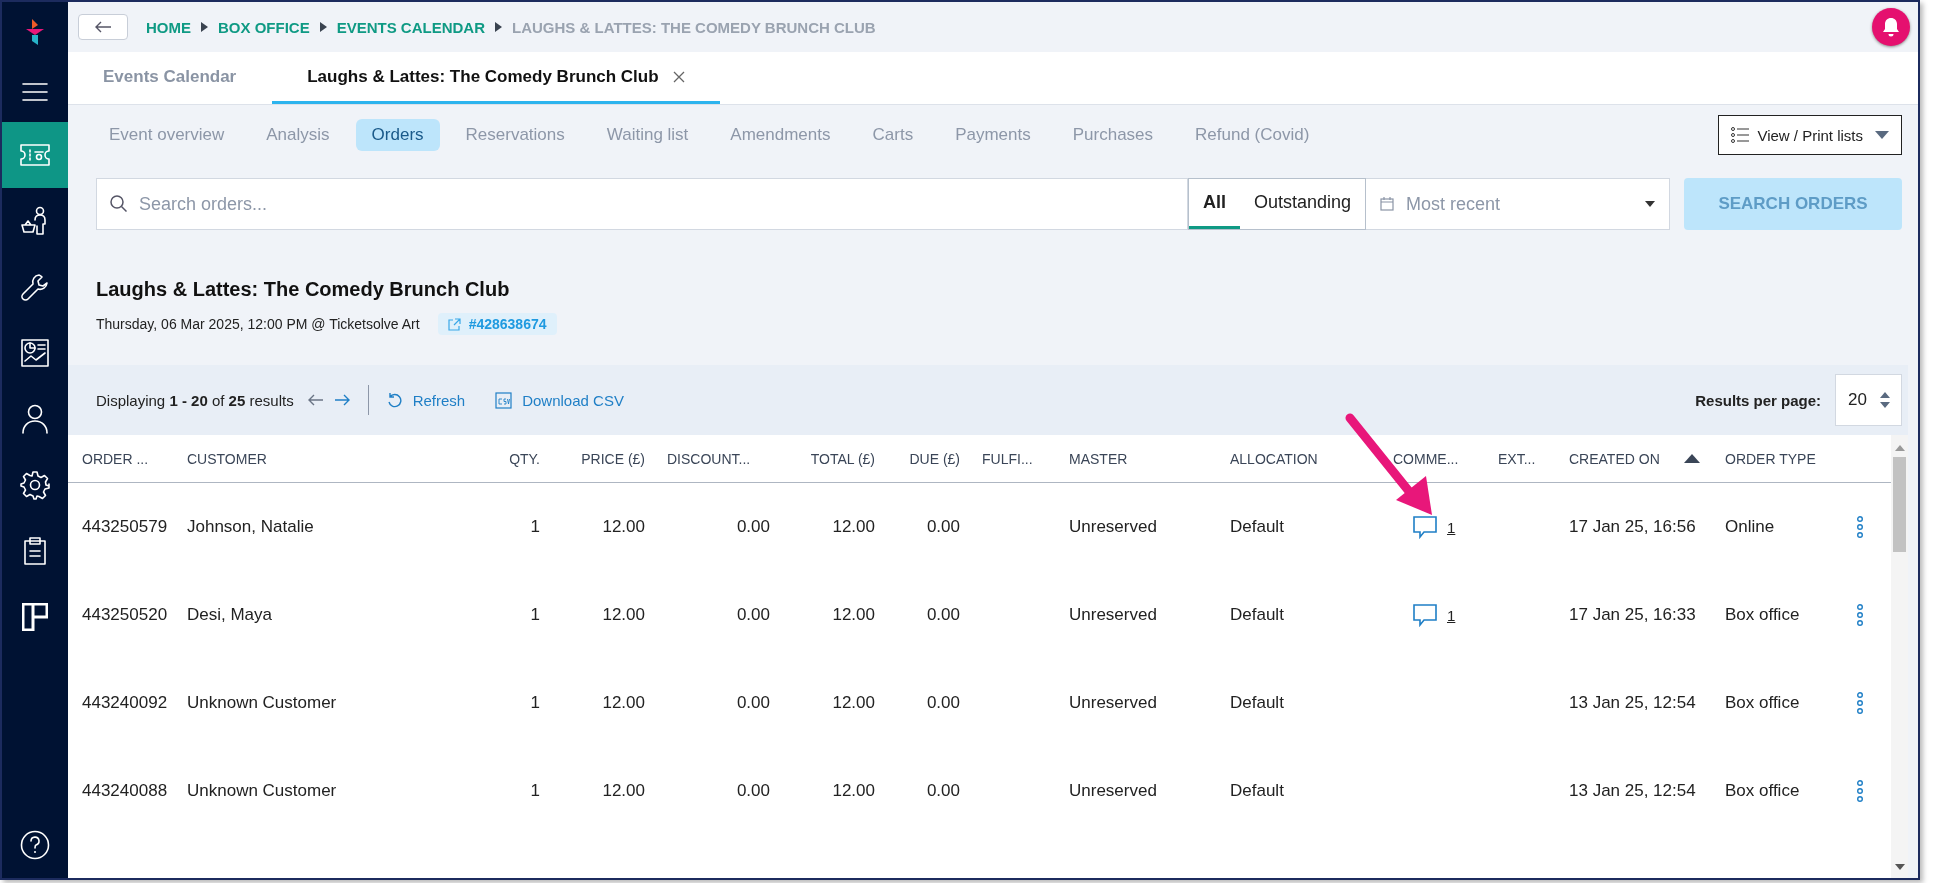 This screenshot has width=1934, height=883. Describe the element at coordinates (1899, 867) in the screenshot. I see `scroll-down-icon` at that location.